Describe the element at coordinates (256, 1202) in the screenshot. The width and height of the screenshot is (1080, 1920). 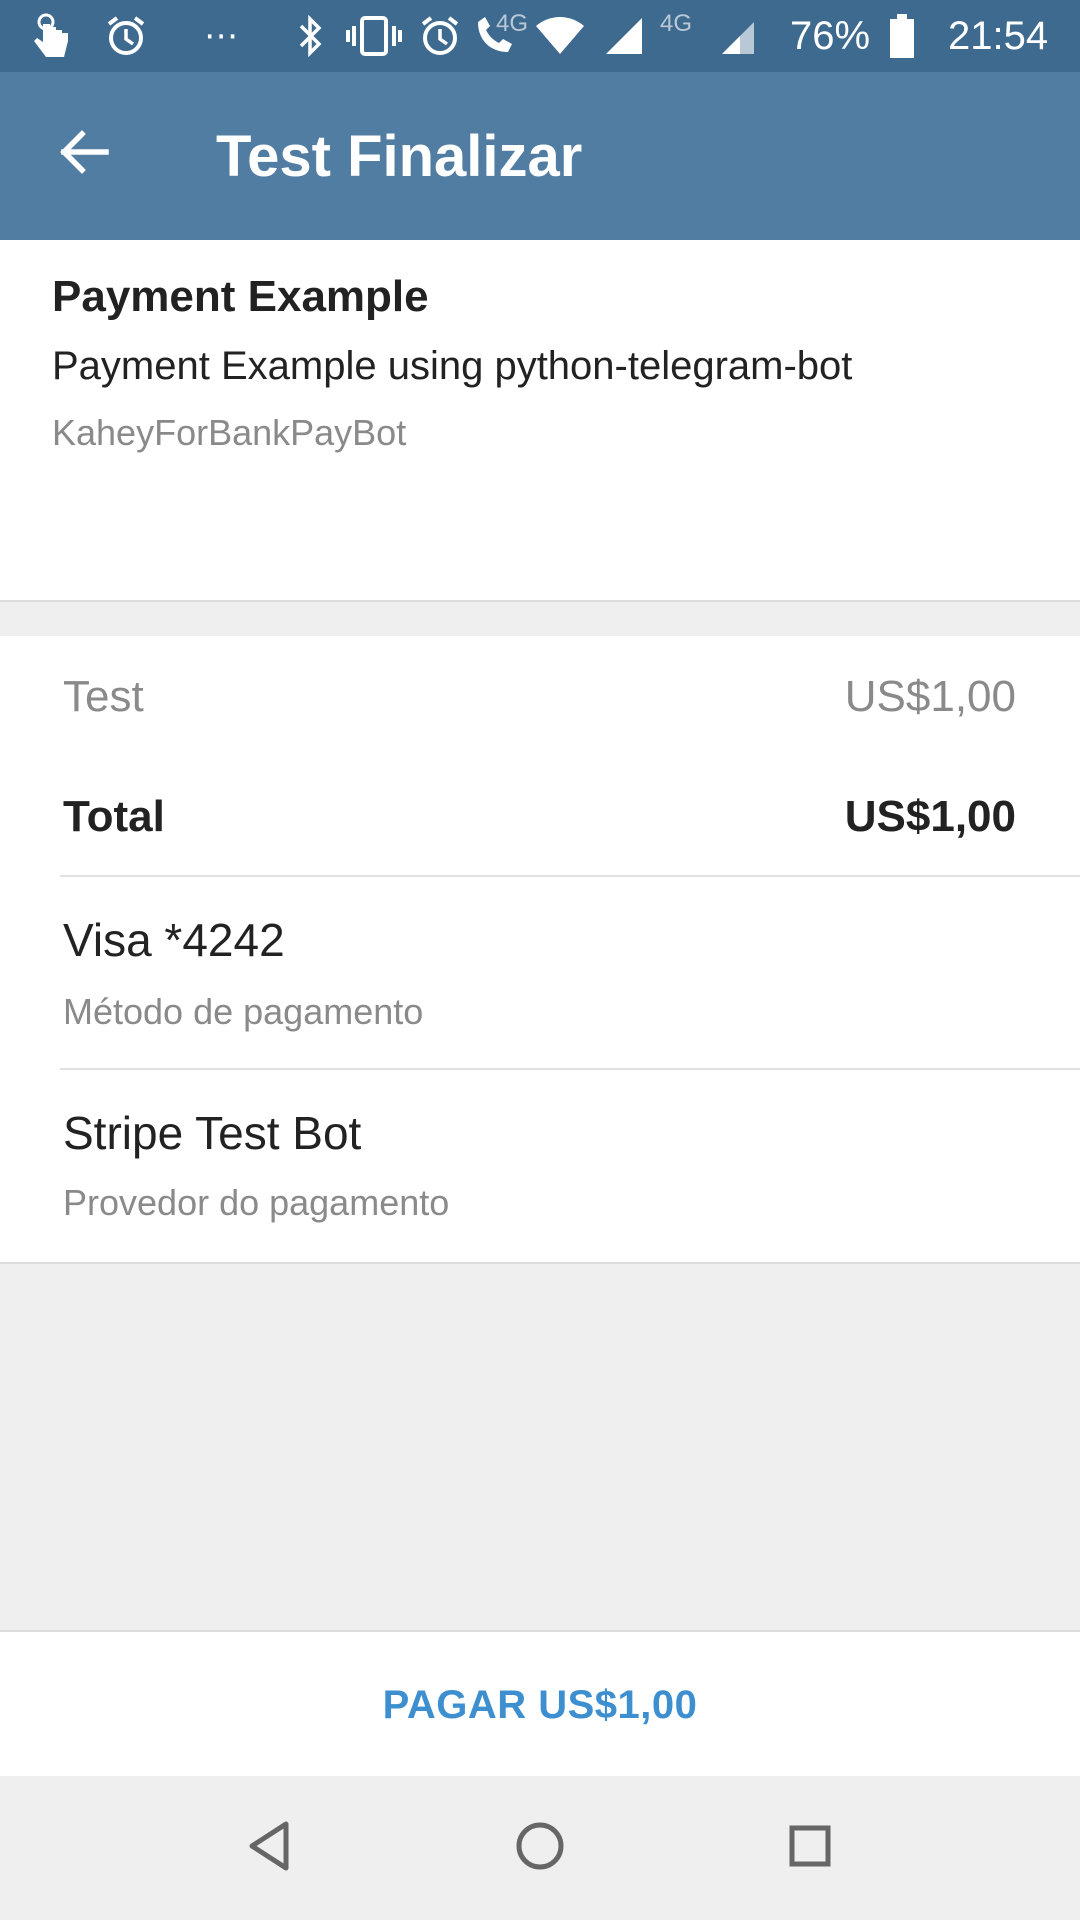
I see `payment-provider-subtitle: Provedor do pagamento` at that location.